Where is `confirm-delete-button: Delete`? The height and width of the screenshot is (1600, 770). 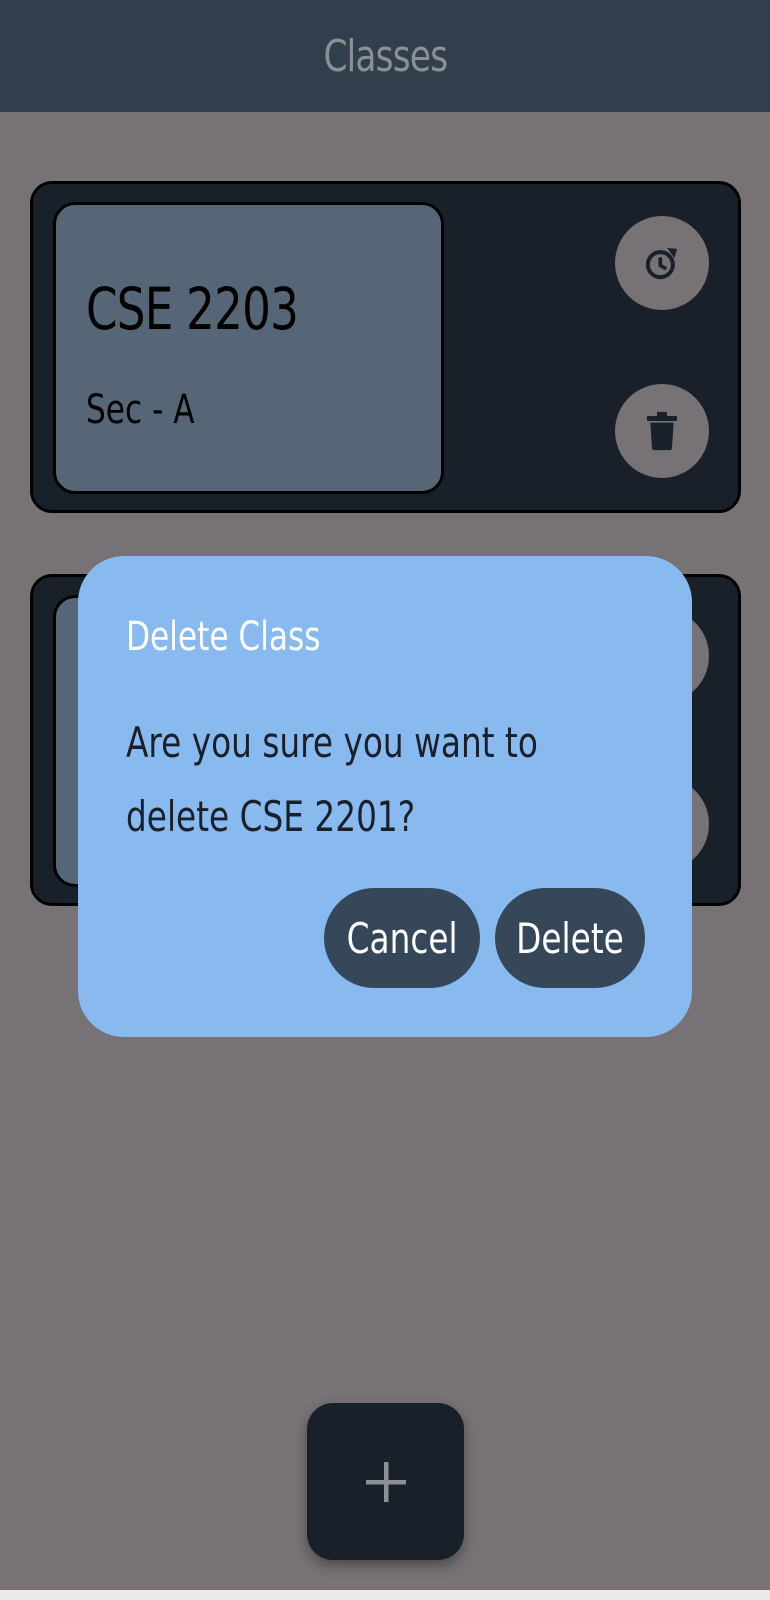 confirm-delete-button: Delete is located at coordinates (570, 938).